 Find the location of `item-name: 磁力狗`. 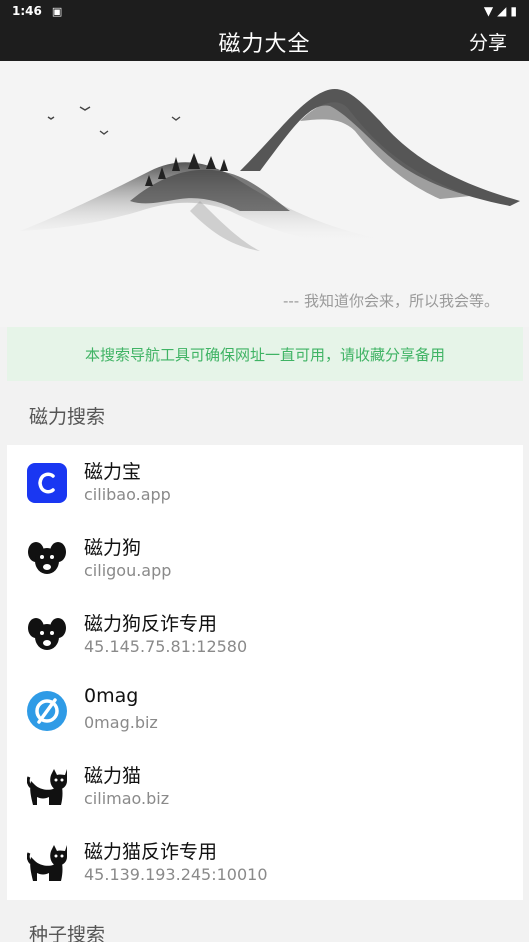

item-name: 磁力狗 is located at coordinates (113, 548).